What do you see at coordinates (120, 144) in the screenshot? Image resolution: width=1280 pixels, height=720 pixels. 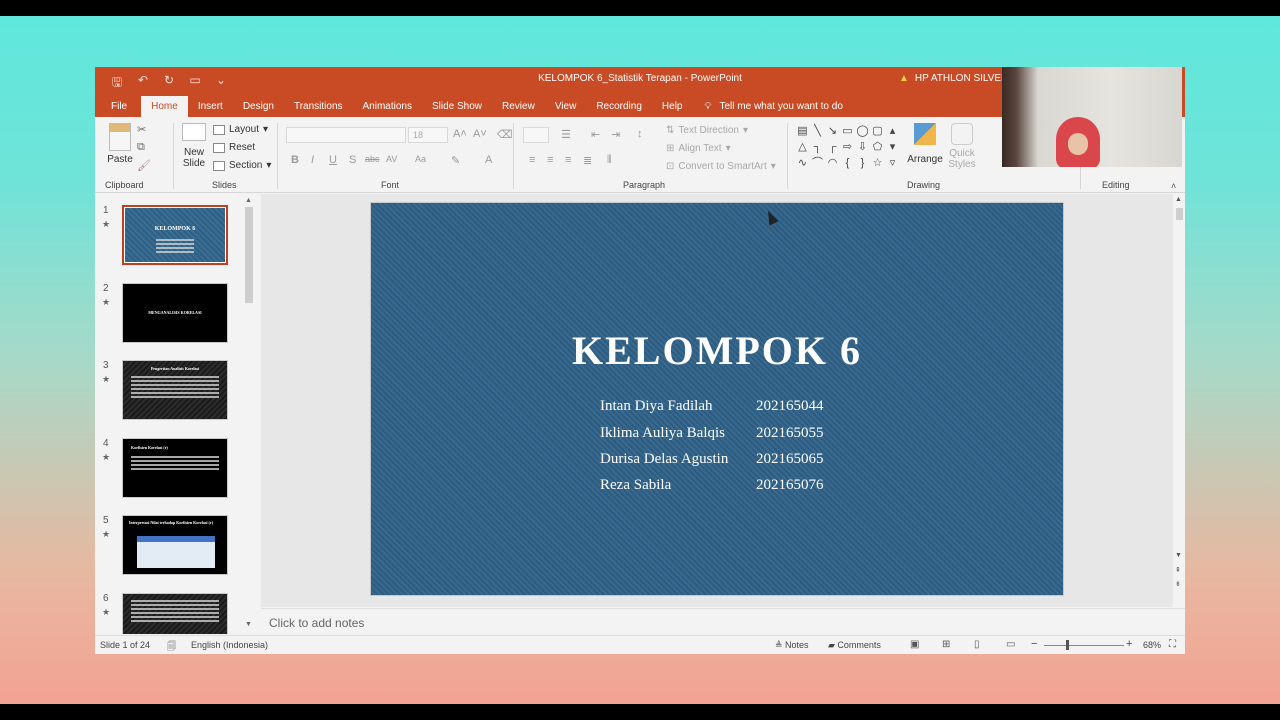 I see `paste-button: Paste` at bounding box center [120, 144].